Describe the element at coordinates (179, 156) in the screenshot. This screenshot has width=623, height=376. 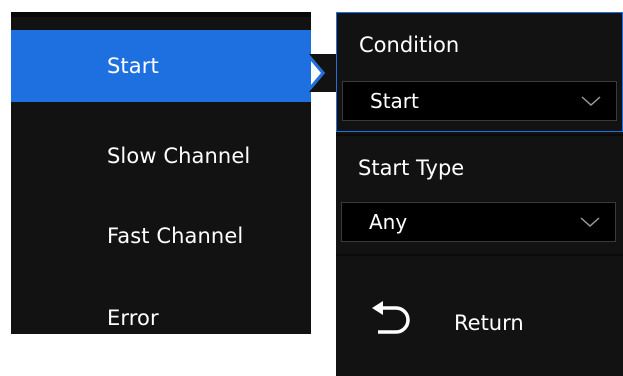
I see `menu-item-label: Slow Channel` at that location.